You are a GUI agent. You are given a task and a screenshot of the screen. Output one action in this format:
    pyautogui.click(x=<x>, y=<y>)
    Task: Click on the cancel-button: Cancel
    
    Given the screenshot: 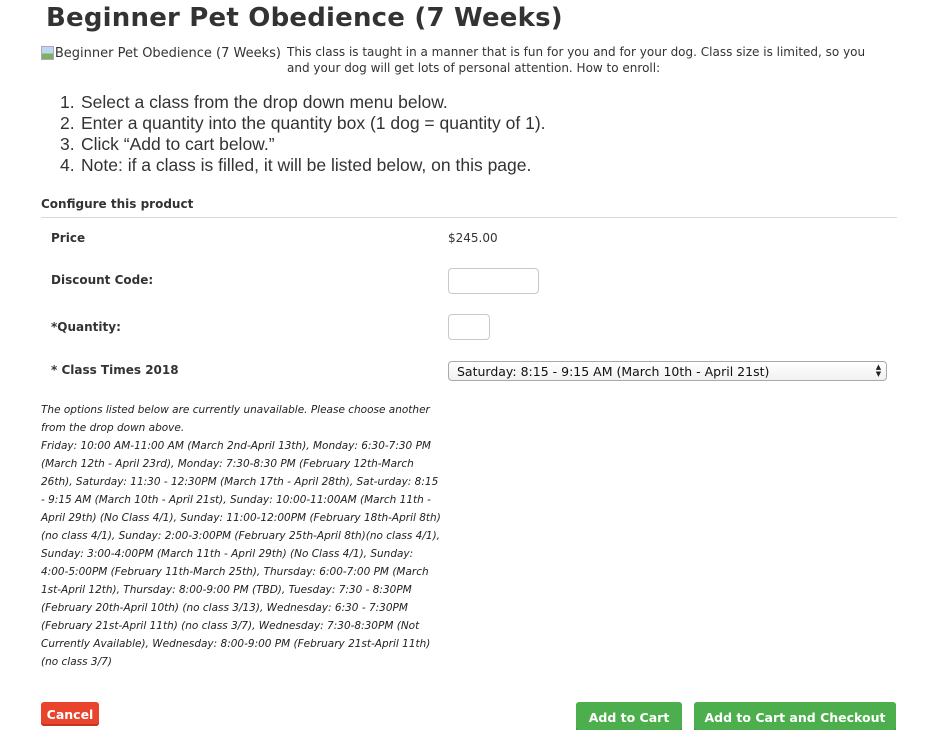 What is the action you would take?
    pyautogui.click(x=70, y=714)
    